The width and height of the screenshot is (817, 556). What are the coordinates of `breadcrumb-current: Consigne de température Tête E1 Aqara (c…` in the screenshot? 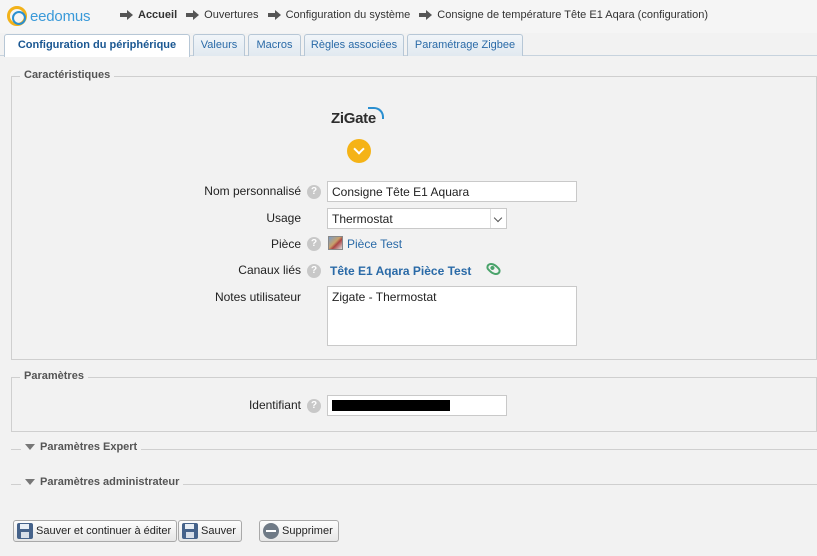 It's located at (572, 15).